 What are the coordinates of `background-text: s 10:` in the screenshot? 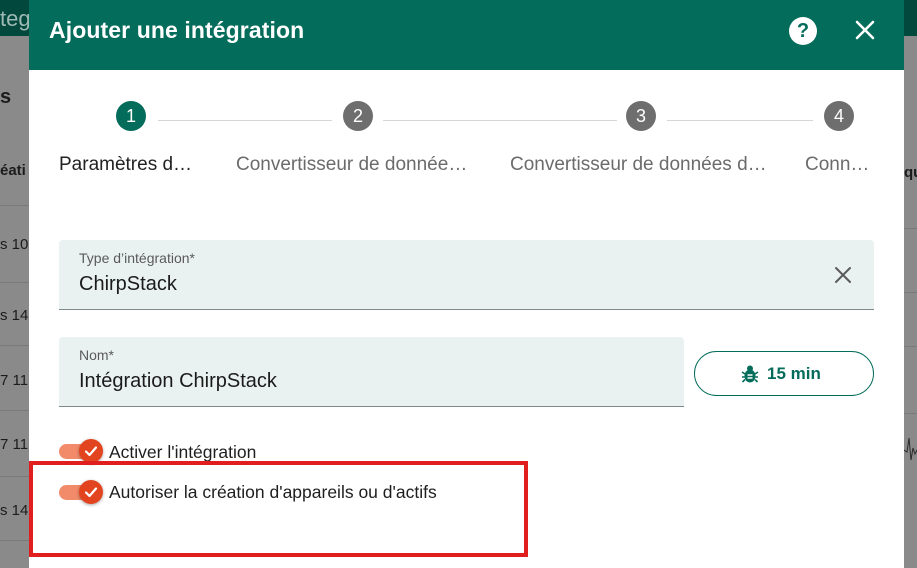 It's located at (16, 244).